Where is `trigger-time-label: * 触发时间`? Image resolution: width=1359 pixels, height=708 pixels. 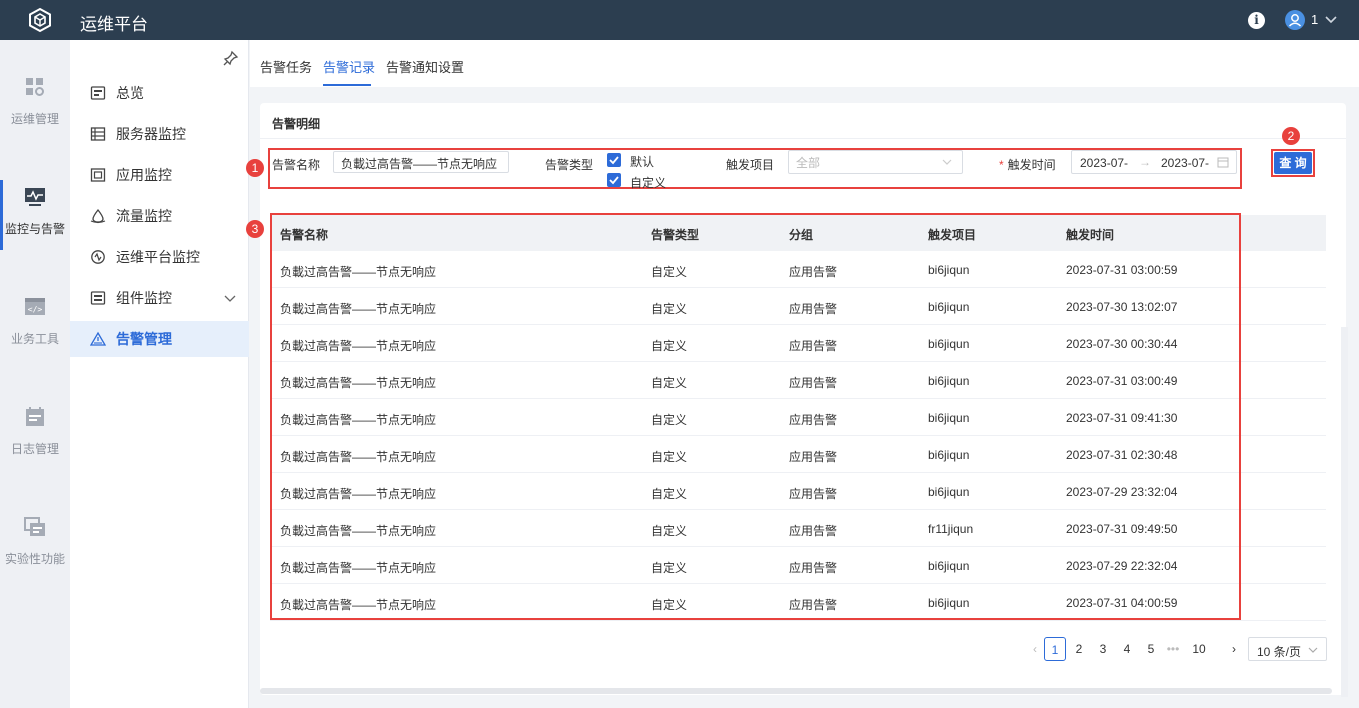
trigger-time-label: * 触发时间 is located at coordinates (1027, 164).